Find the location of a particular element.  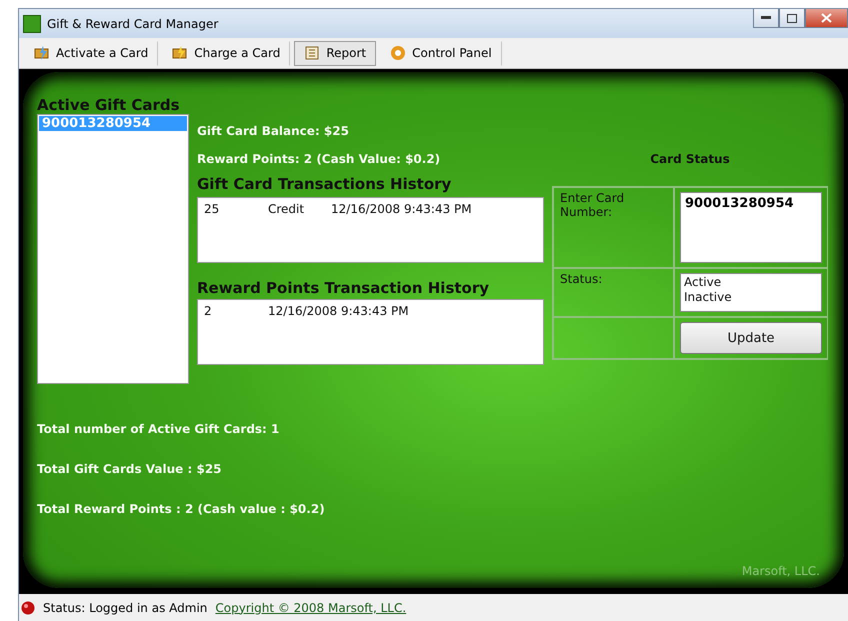

list-item: Active is located at coordinates (751, 282).